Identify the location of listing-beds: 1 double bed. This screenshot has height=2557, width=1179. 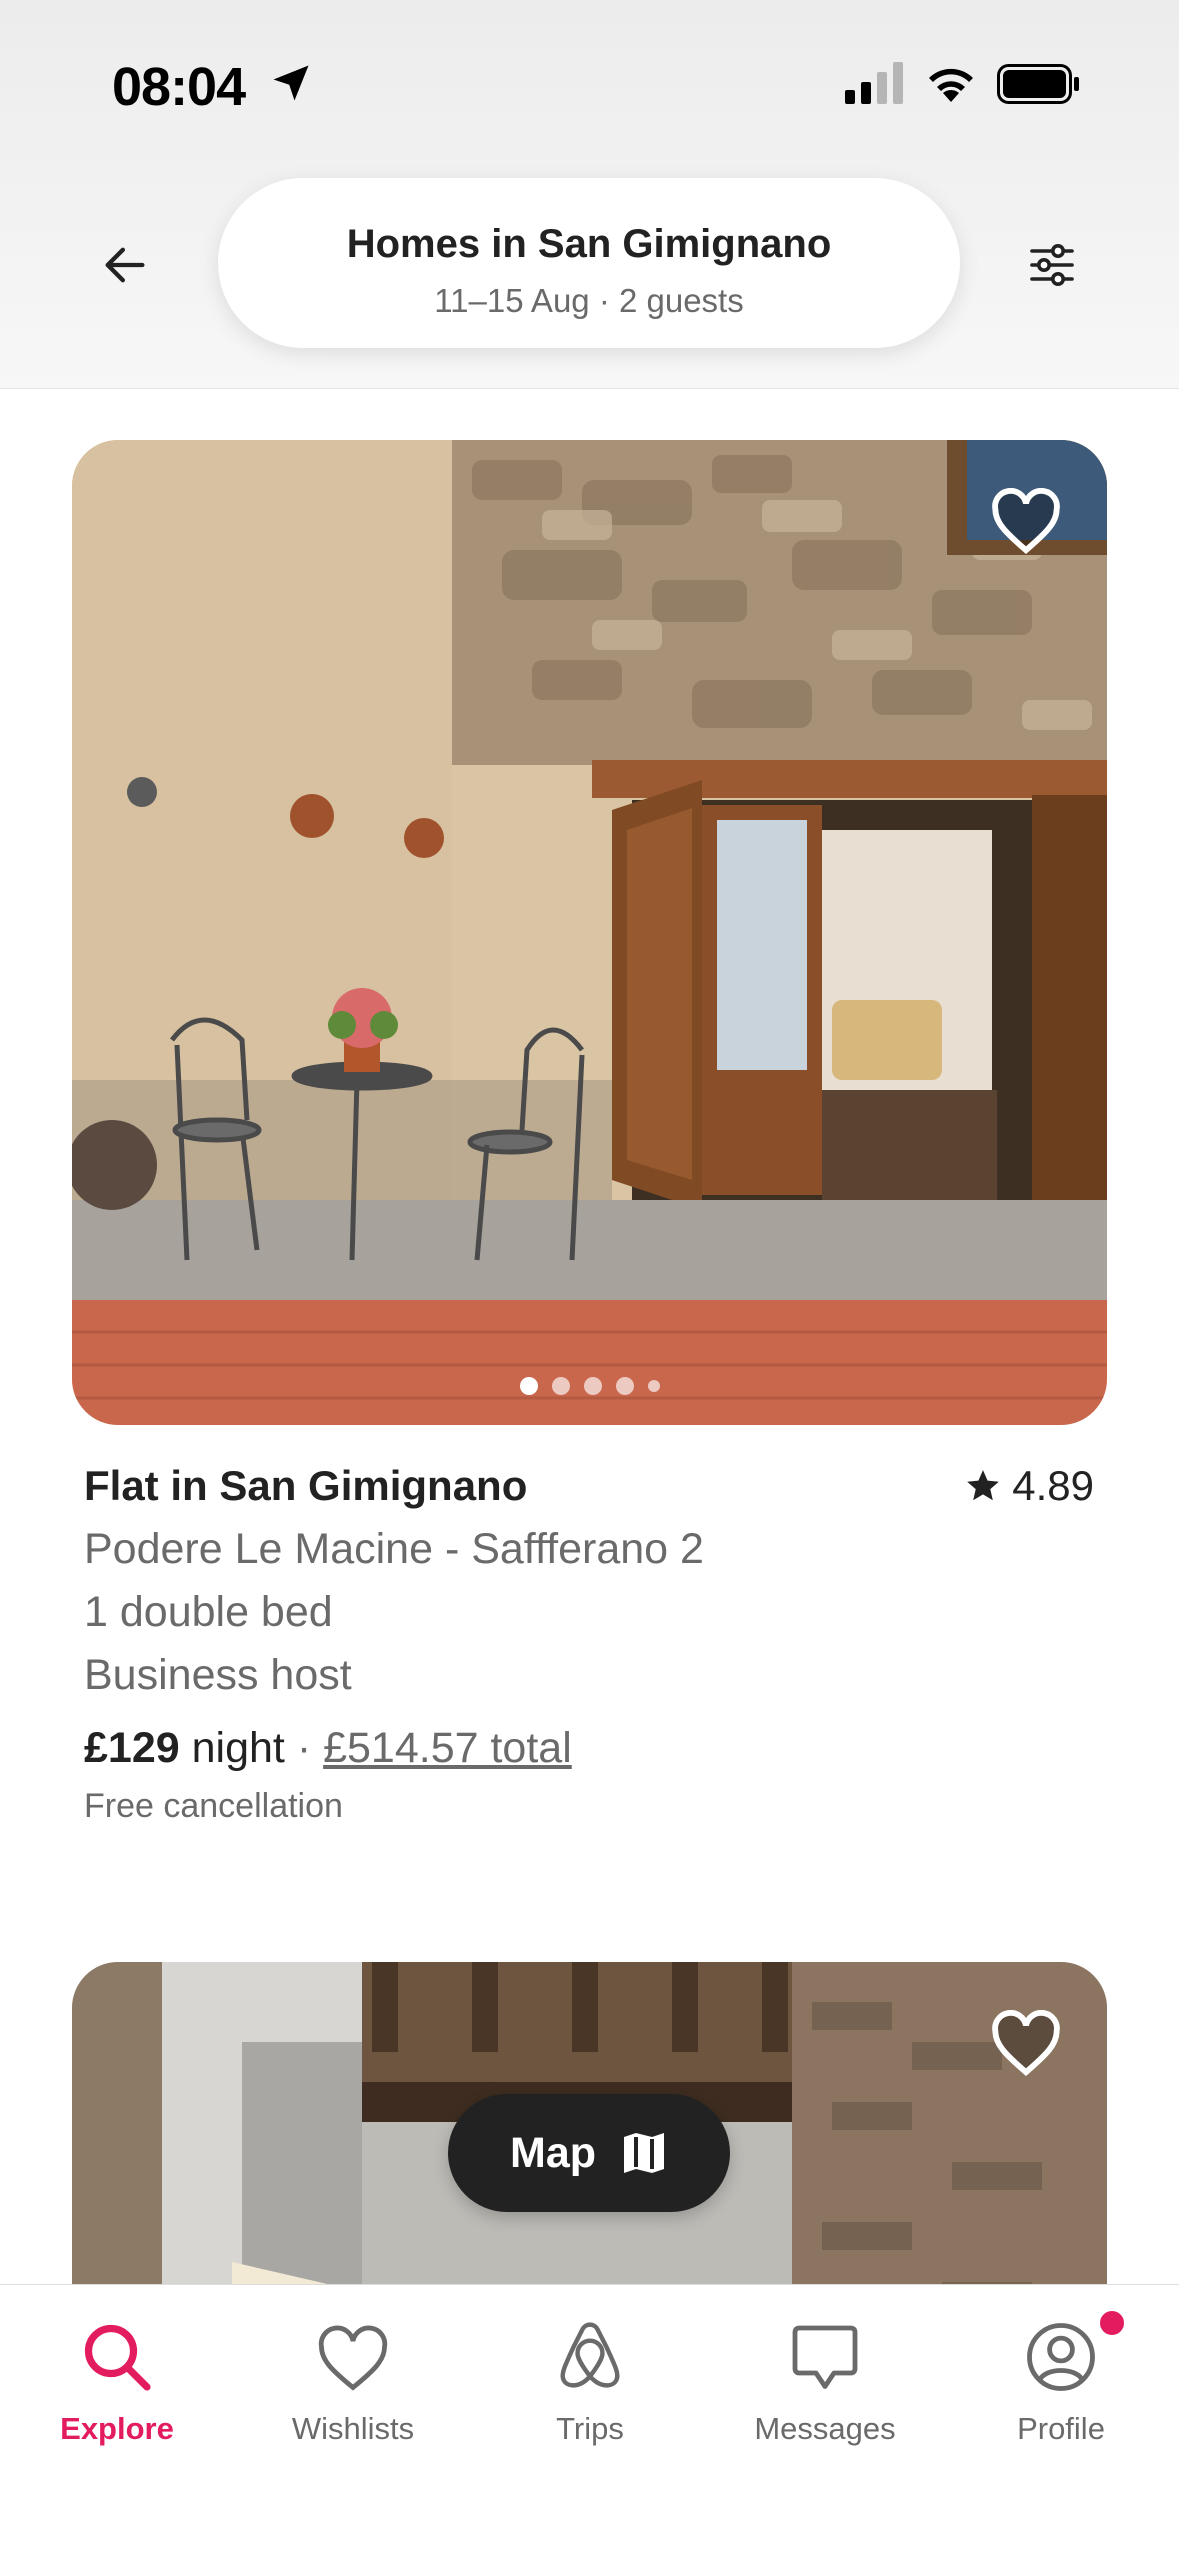
(208, 1612).